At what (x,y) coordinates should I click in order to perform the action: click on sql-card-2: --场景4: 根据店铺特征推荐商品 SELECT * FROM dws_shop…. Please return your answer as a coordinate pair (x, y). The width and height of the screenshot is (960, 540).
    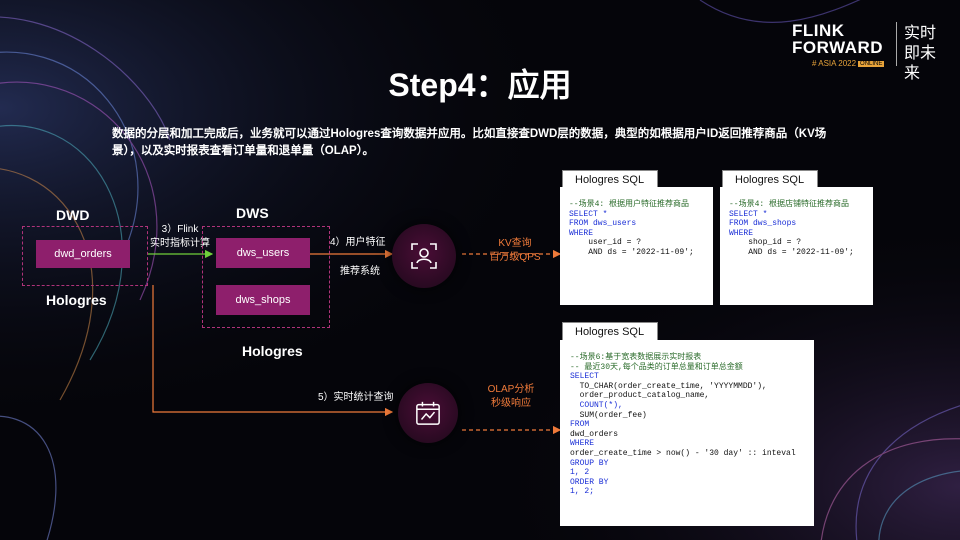
    Looking at the image, I should click on (796, 246).